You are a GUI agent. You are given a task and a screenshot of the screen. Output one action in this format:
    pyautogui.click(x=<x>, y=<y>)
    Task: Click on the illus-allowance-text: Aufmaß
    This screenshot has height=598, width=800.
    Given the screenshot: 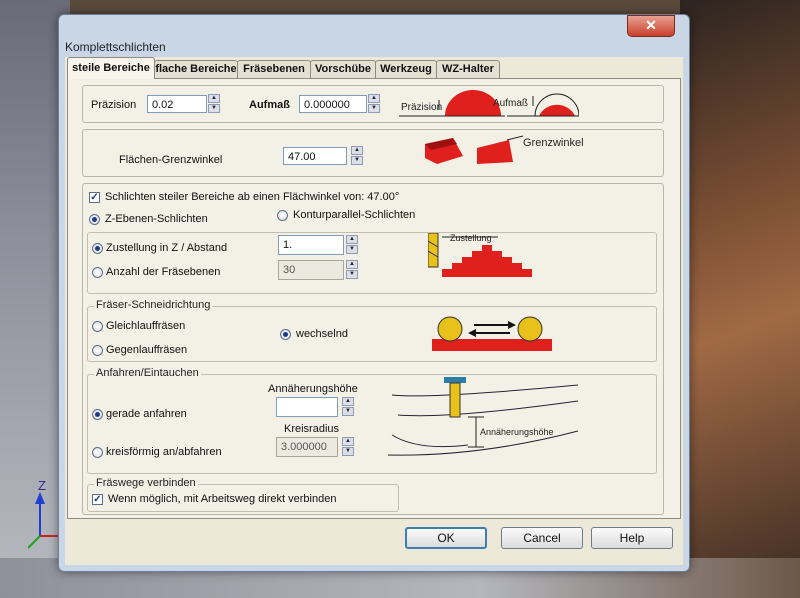 What is the action you would take?
    pyautogui.click(x=510, y=103)
    